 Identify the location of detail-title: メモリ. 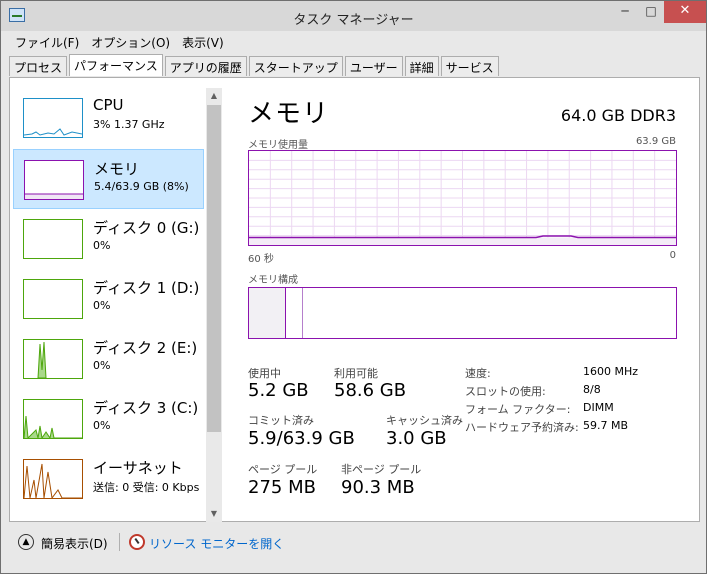
(289, 114).